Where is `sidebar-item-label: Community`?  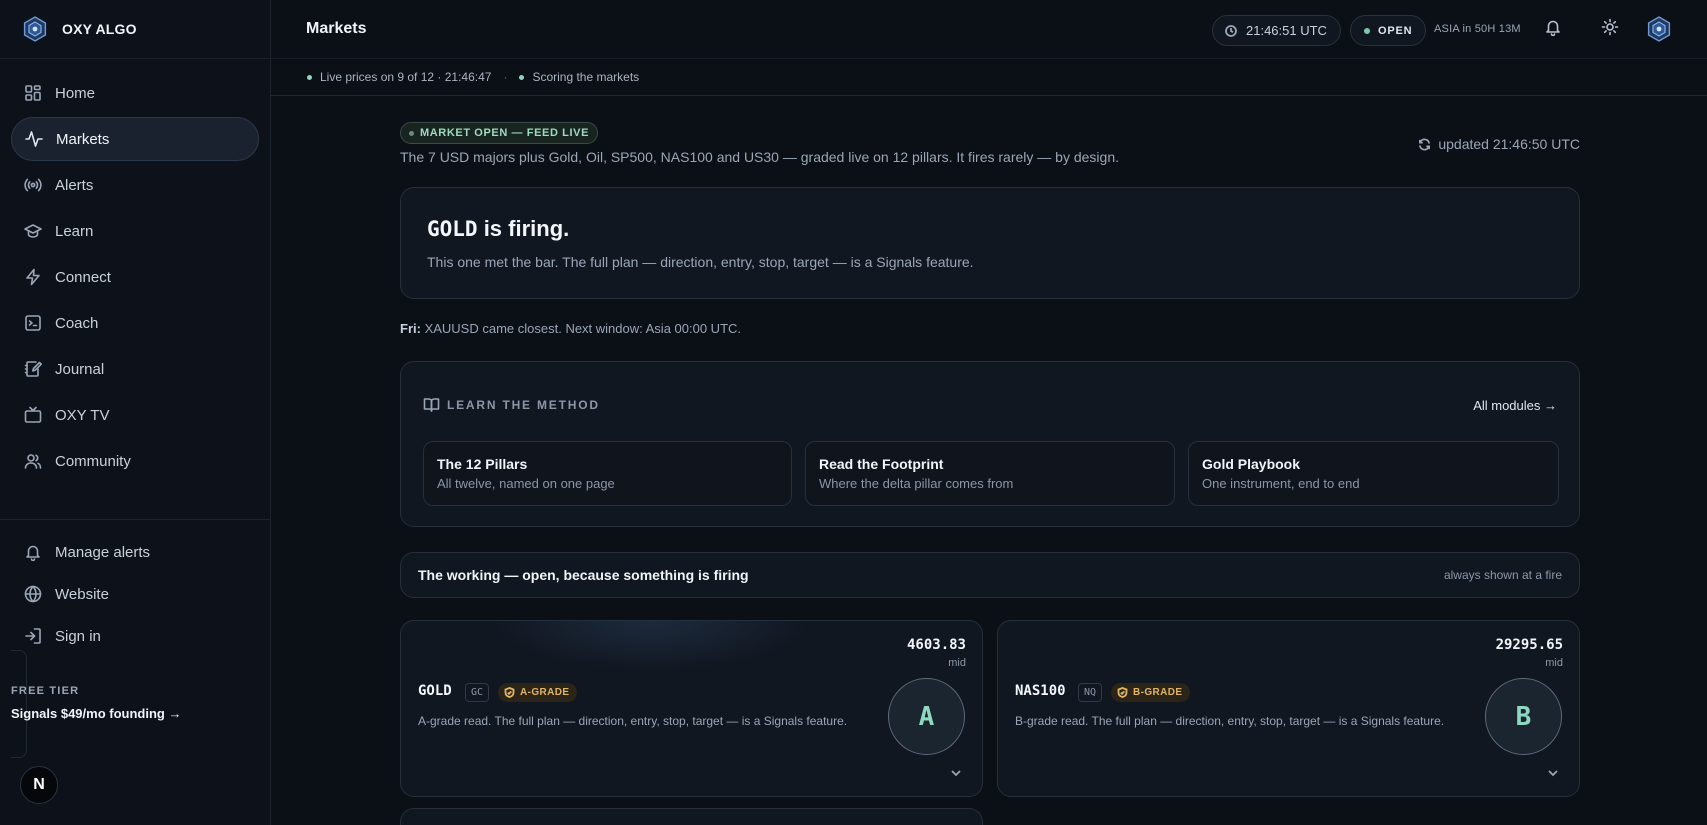
sidebar-item-label: Community is located at coordinates (93, 461).